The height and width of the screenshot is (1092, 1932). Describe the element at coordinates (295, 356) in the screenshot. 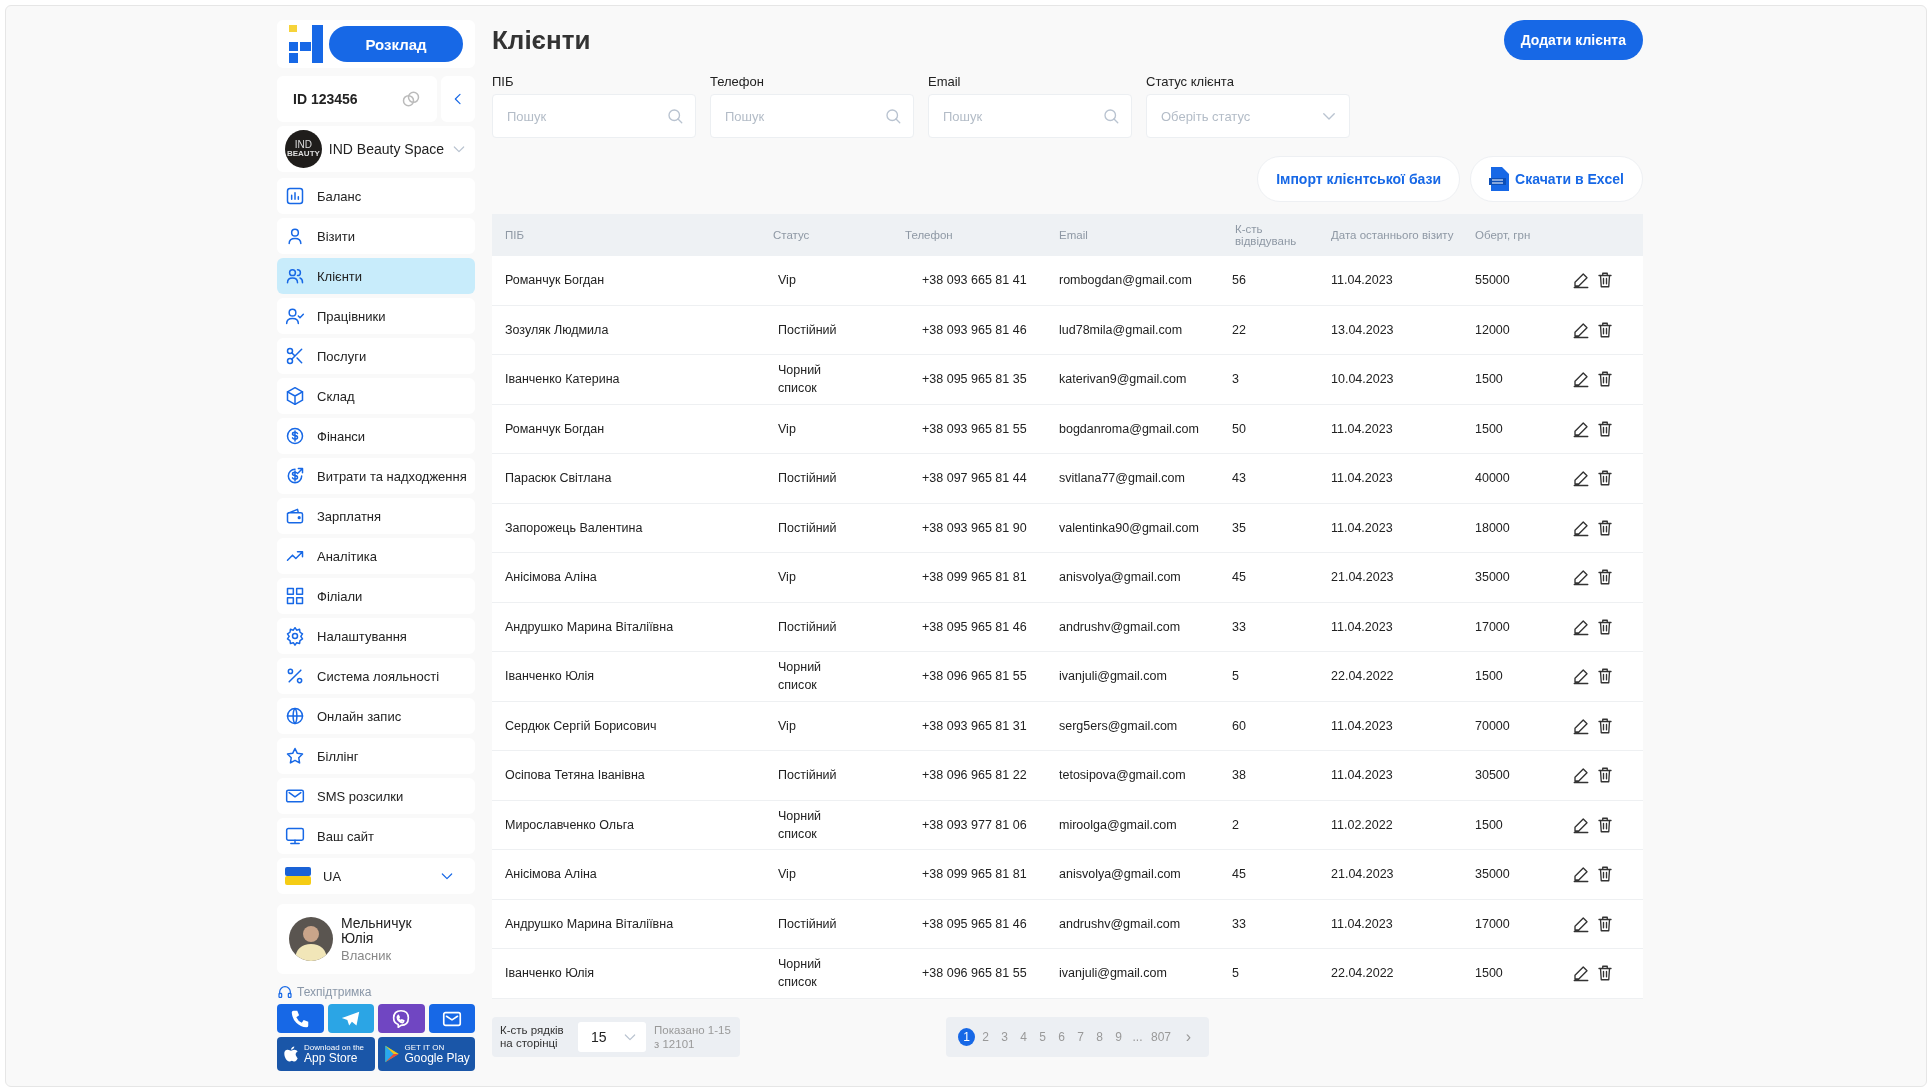

I see `scissors-icon` at that location.